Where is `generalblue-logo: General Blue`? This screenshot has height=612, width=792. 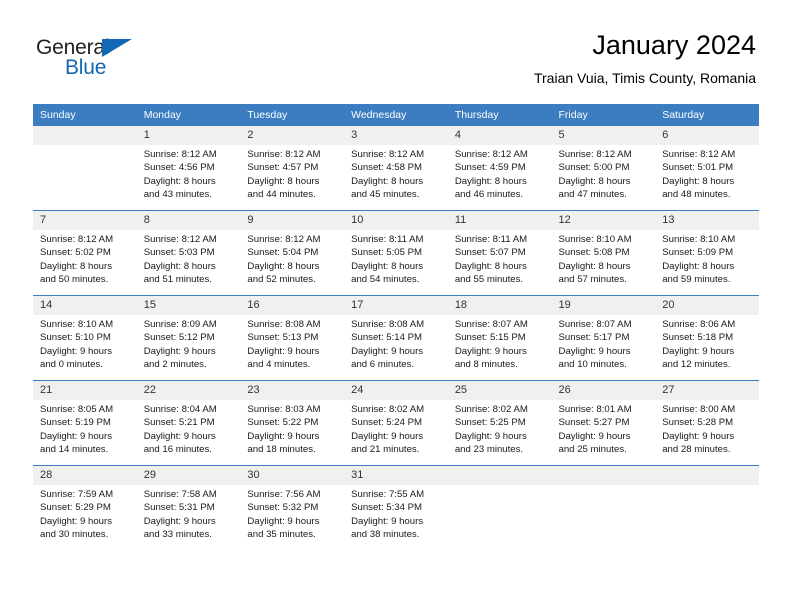
generalblue-logo: General Blue is located at coordinates (126, 59).